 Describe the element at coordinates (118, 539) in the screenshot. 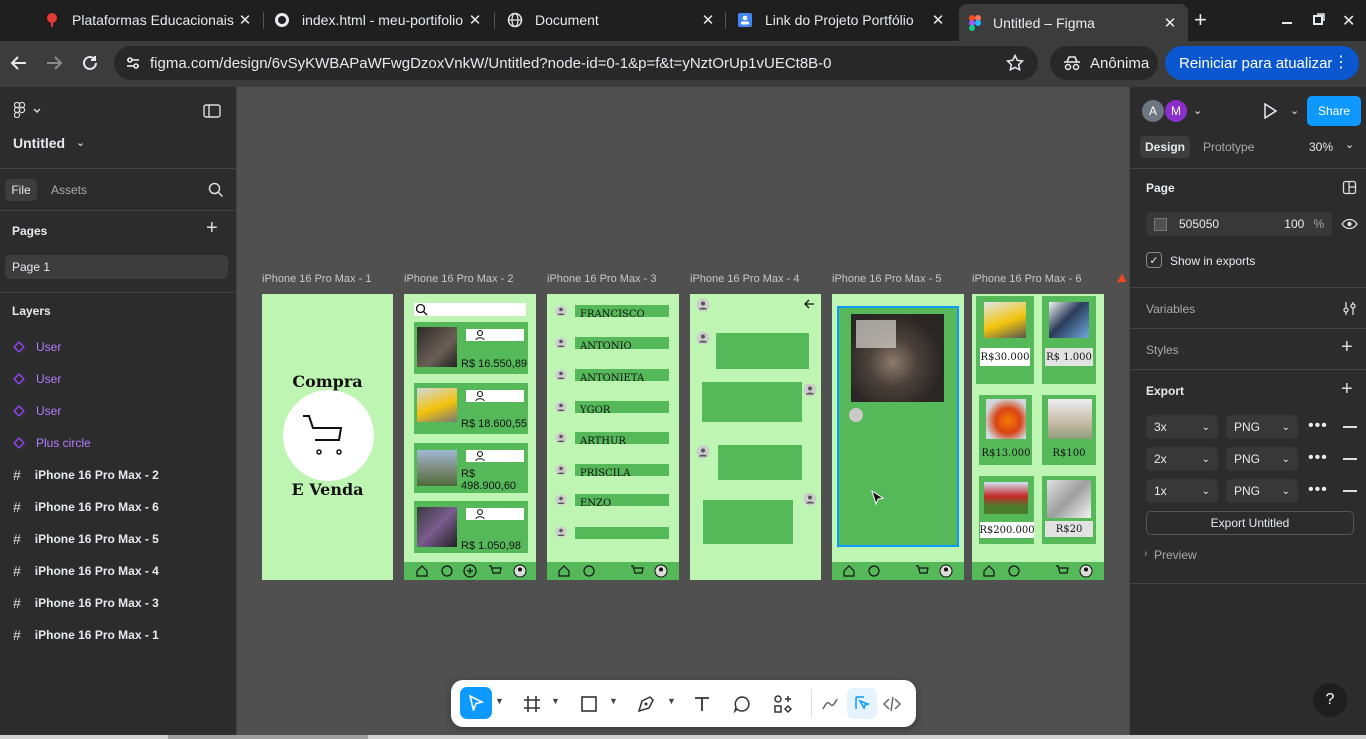

I see `layer-item: # iPhone 16 Pro Max - 5` at that location.